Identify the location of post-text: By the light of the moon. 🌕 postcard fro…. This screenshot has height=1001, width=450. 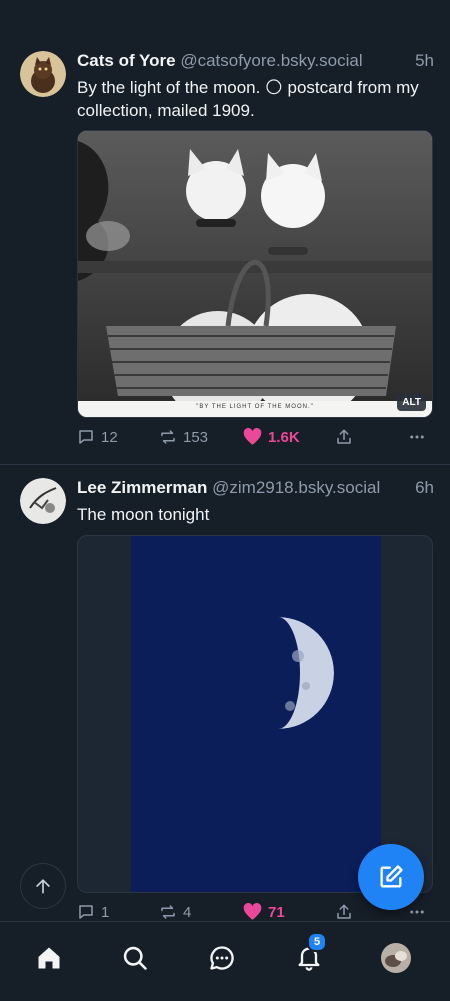
(248, 99).